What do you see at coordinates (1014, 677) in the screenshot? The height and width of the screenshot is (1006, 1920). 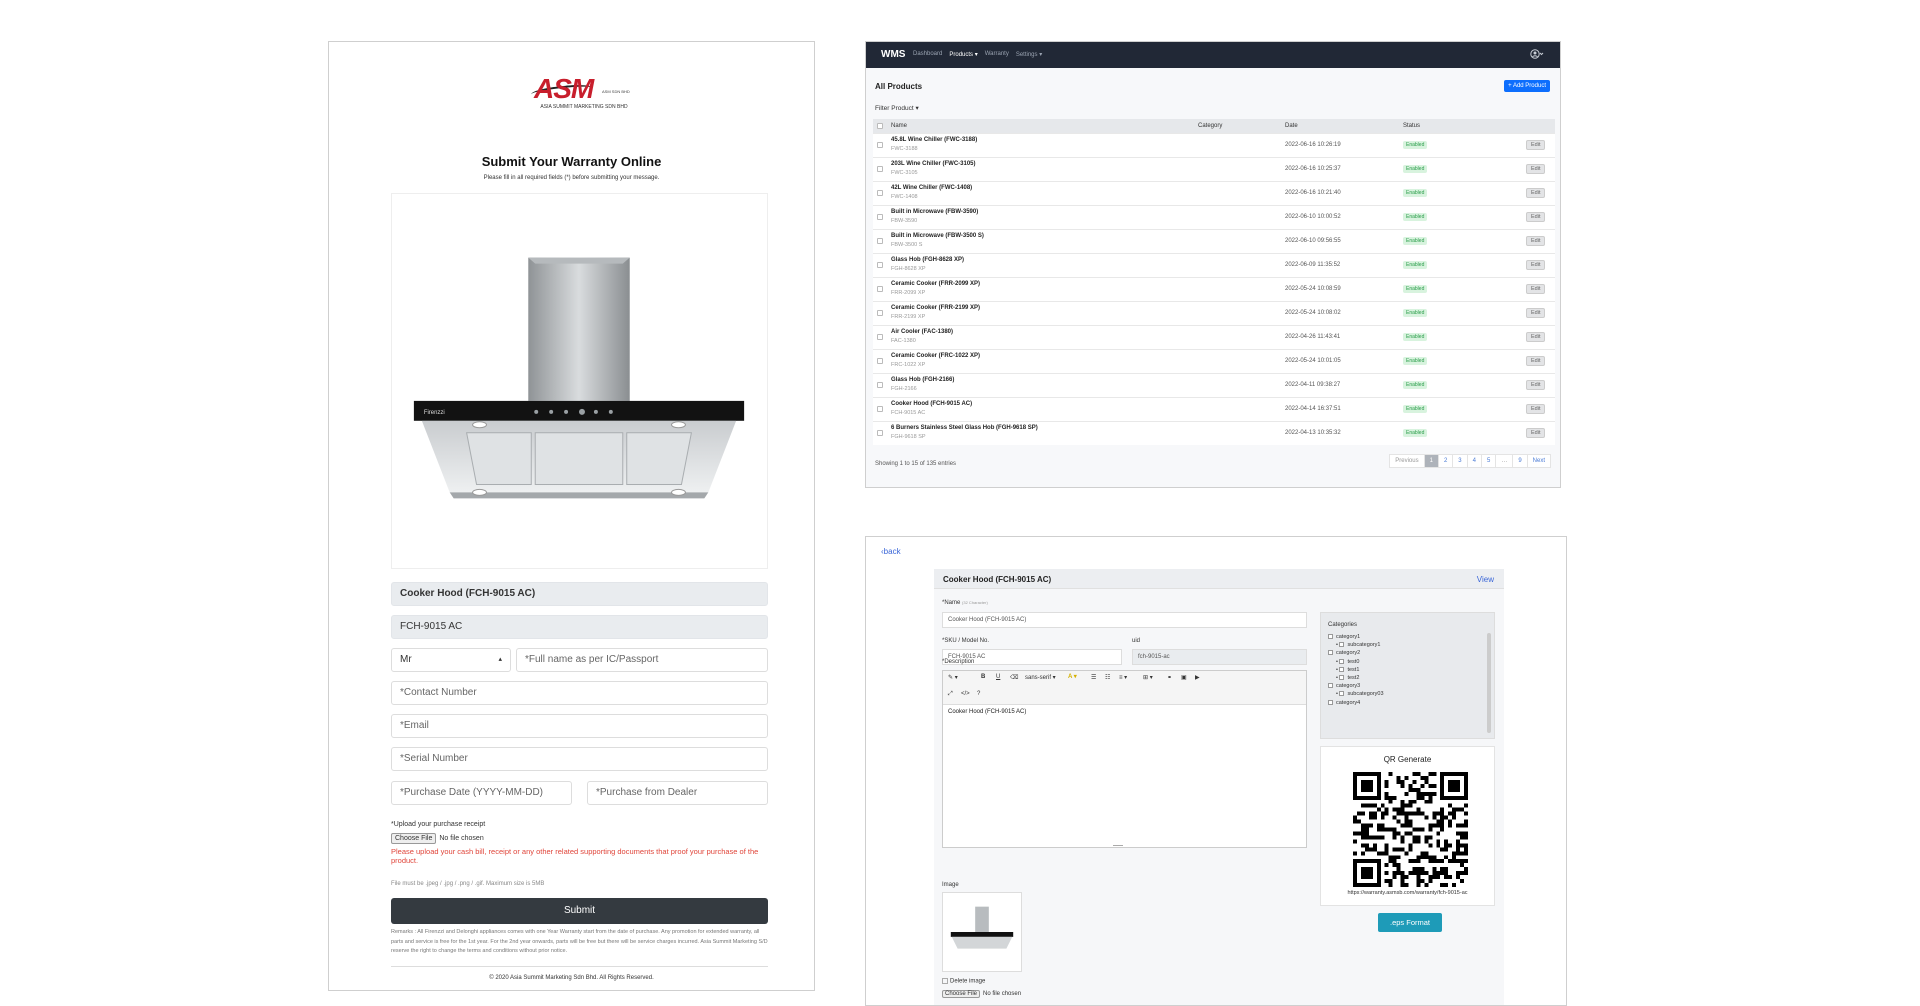 I see `clear-format-icon: ⌫` at bounding box center [1014, 677].